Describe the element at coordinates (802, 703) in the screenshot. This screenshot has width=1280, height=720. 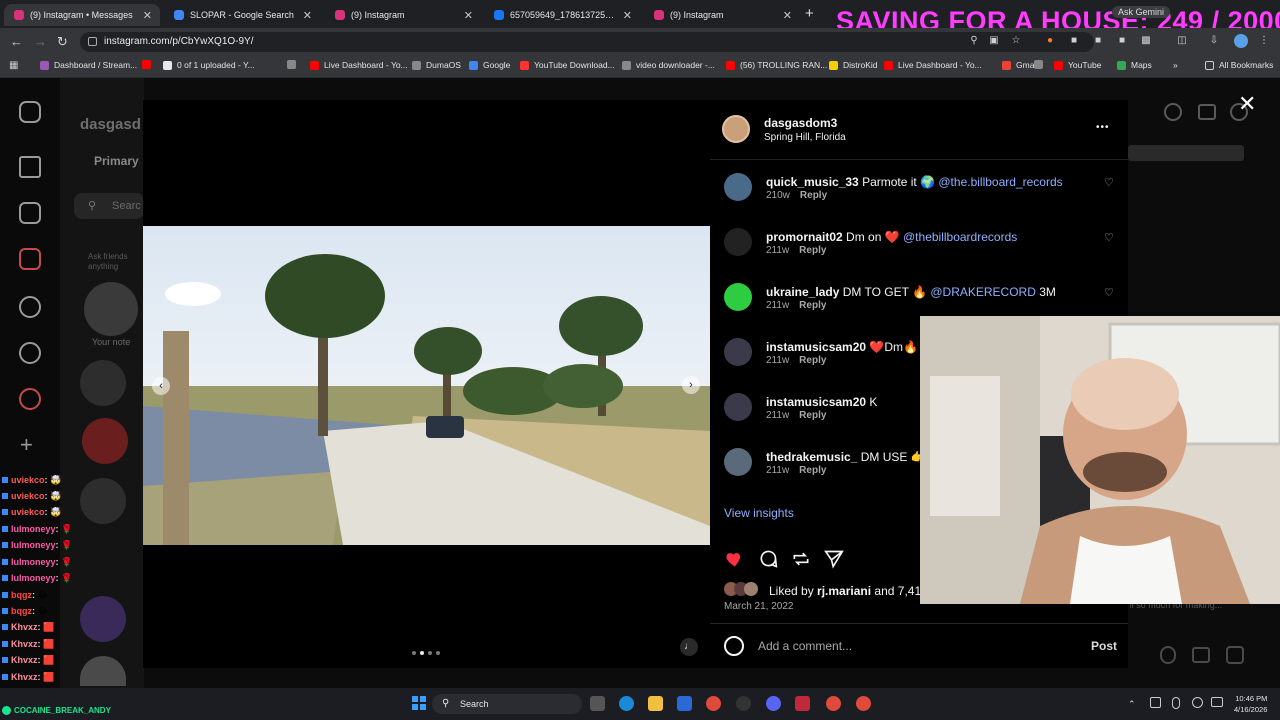
I see `acrobat-icon` at that location.